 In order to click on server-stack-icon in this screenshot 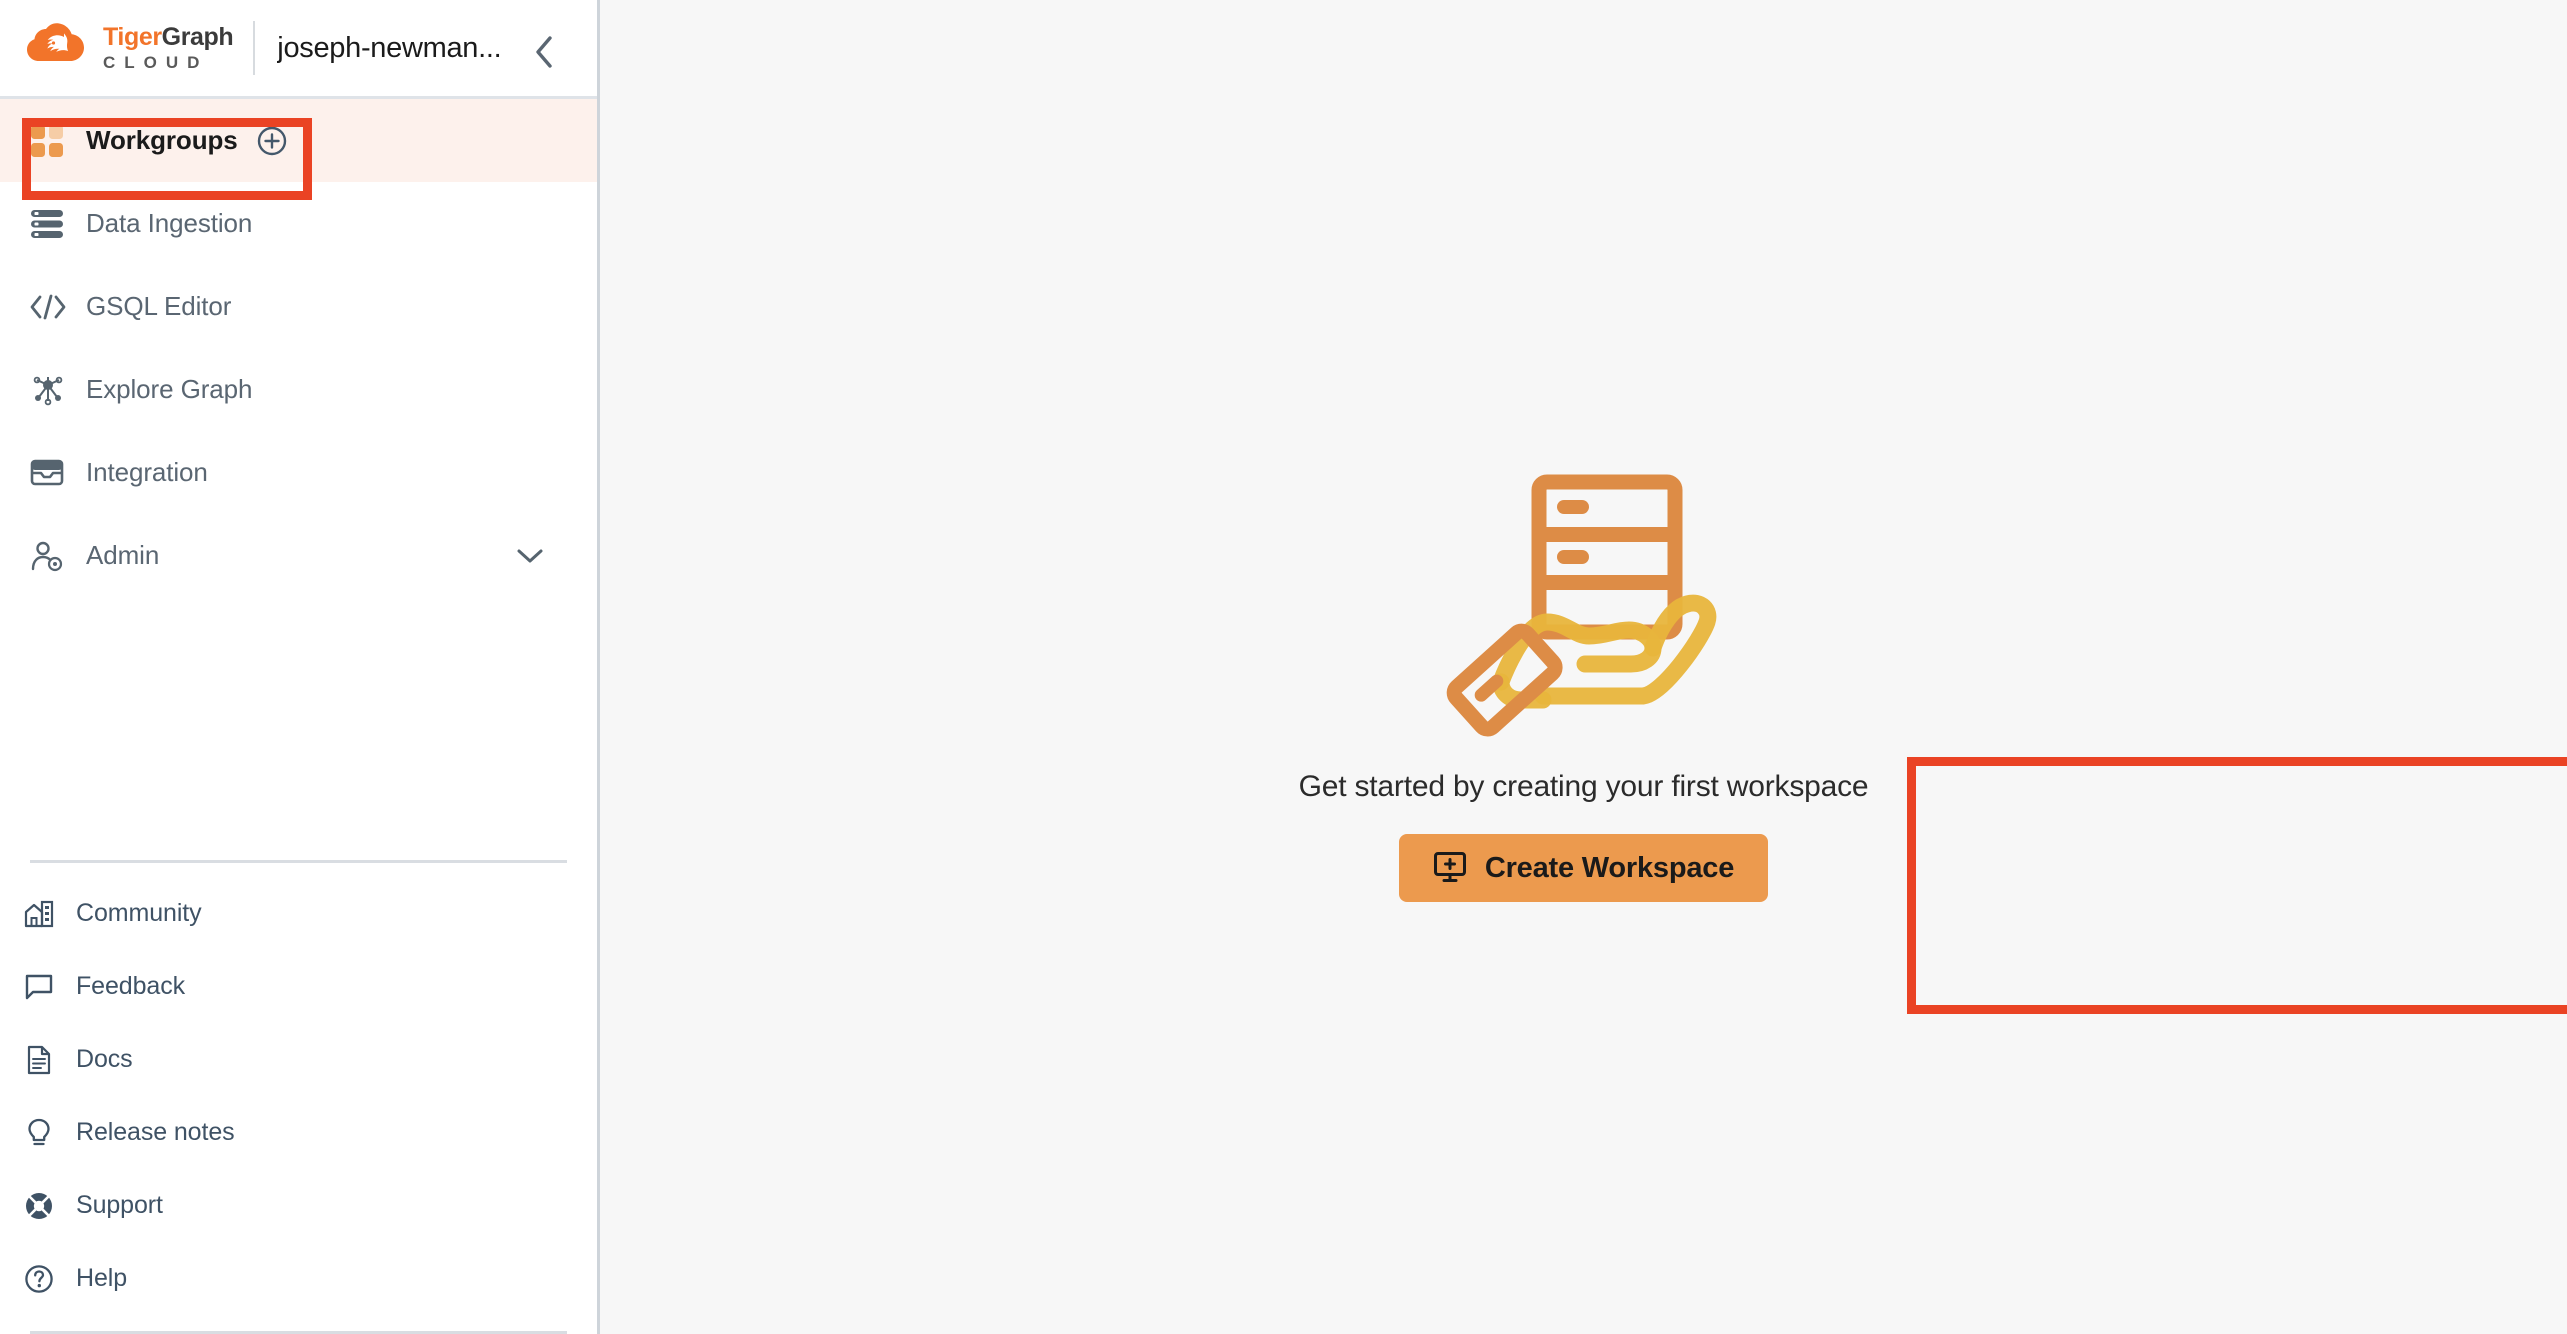, I will do `click(52, 224)`.